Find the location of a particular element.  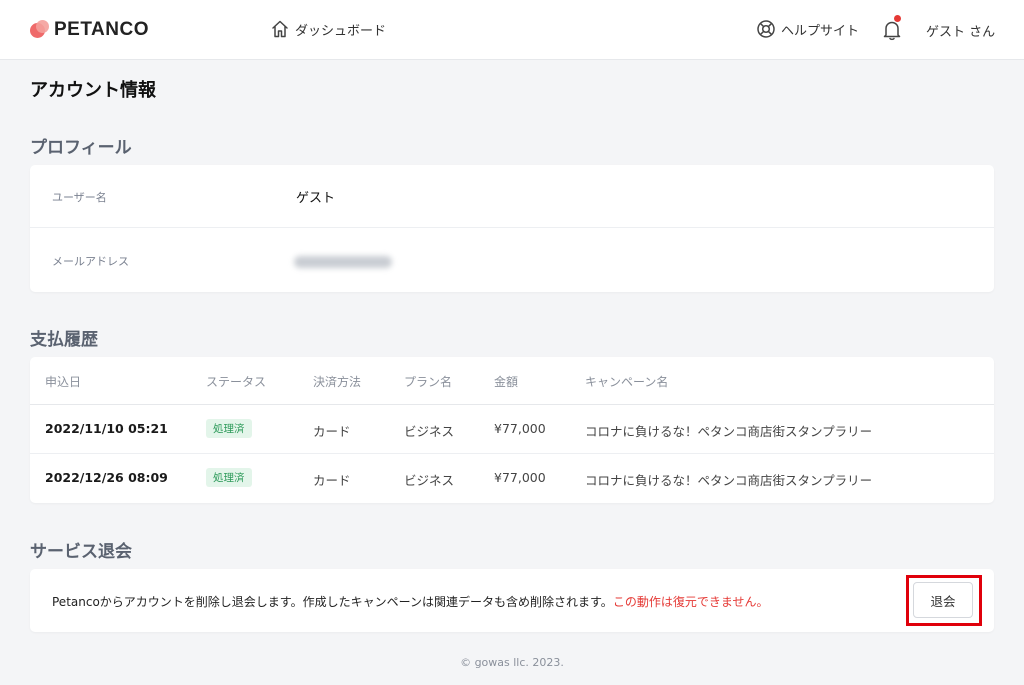

withdrawal-section-title: サービス退会 is located at coordinates (81, 552).